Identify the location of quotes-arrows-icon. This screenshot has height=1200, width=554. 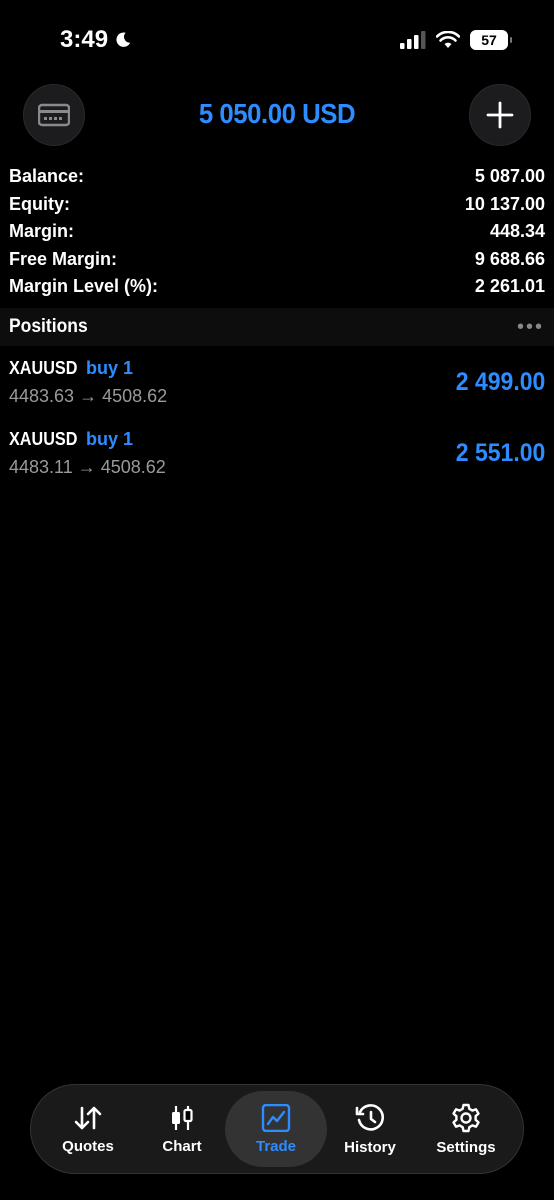
(88, 1117).